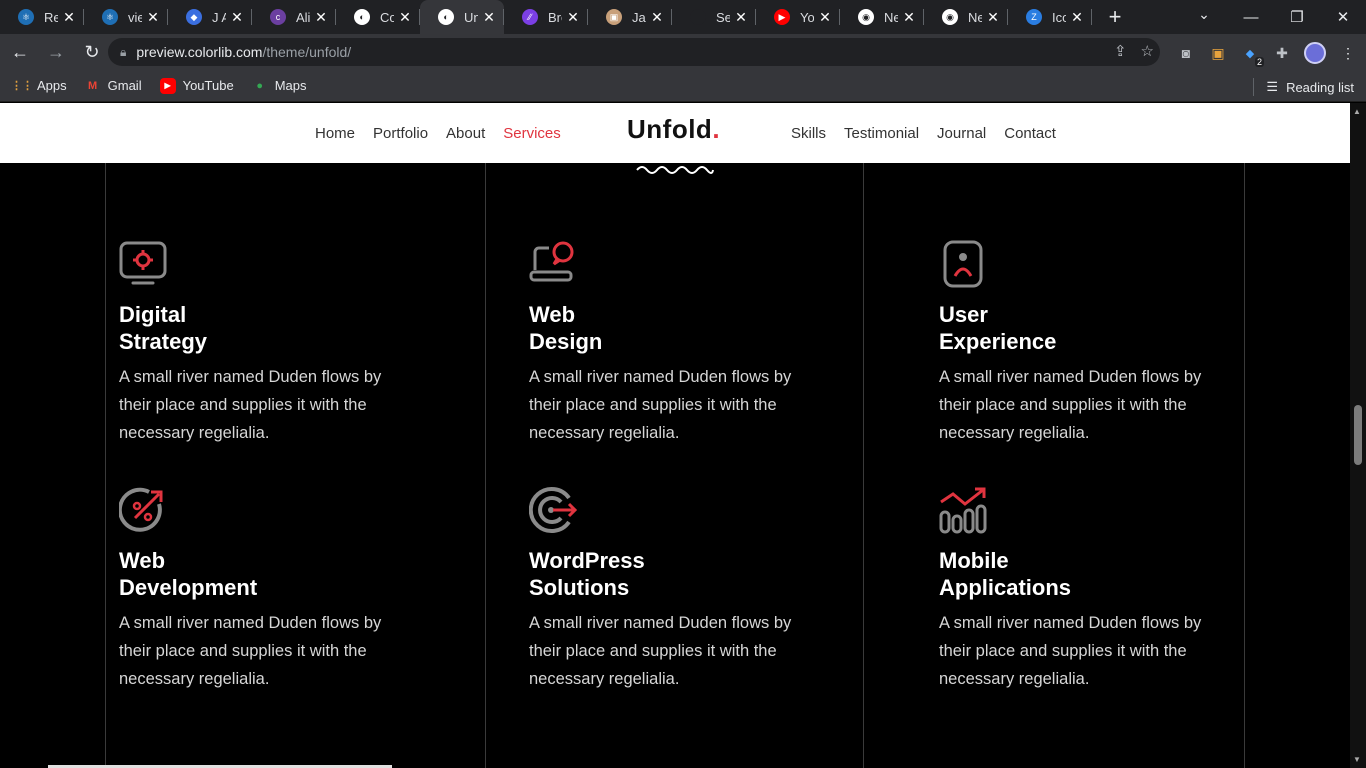 This screenshot has width=1366, height=768. What do you see at coordinates (39, 86) in the screenshot?
I see `bookmark-apps: ⋮⋮ Apps` at bounding box center [39, 86].